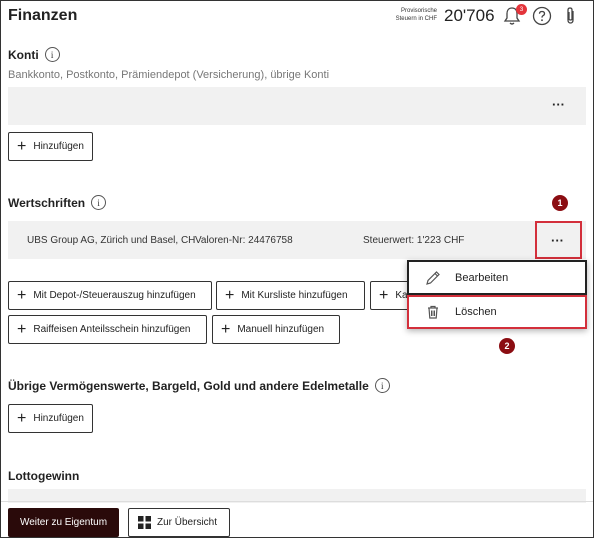 This screenshot has width=594, height=538. I want to click on trash-icon, so click(433, 312).